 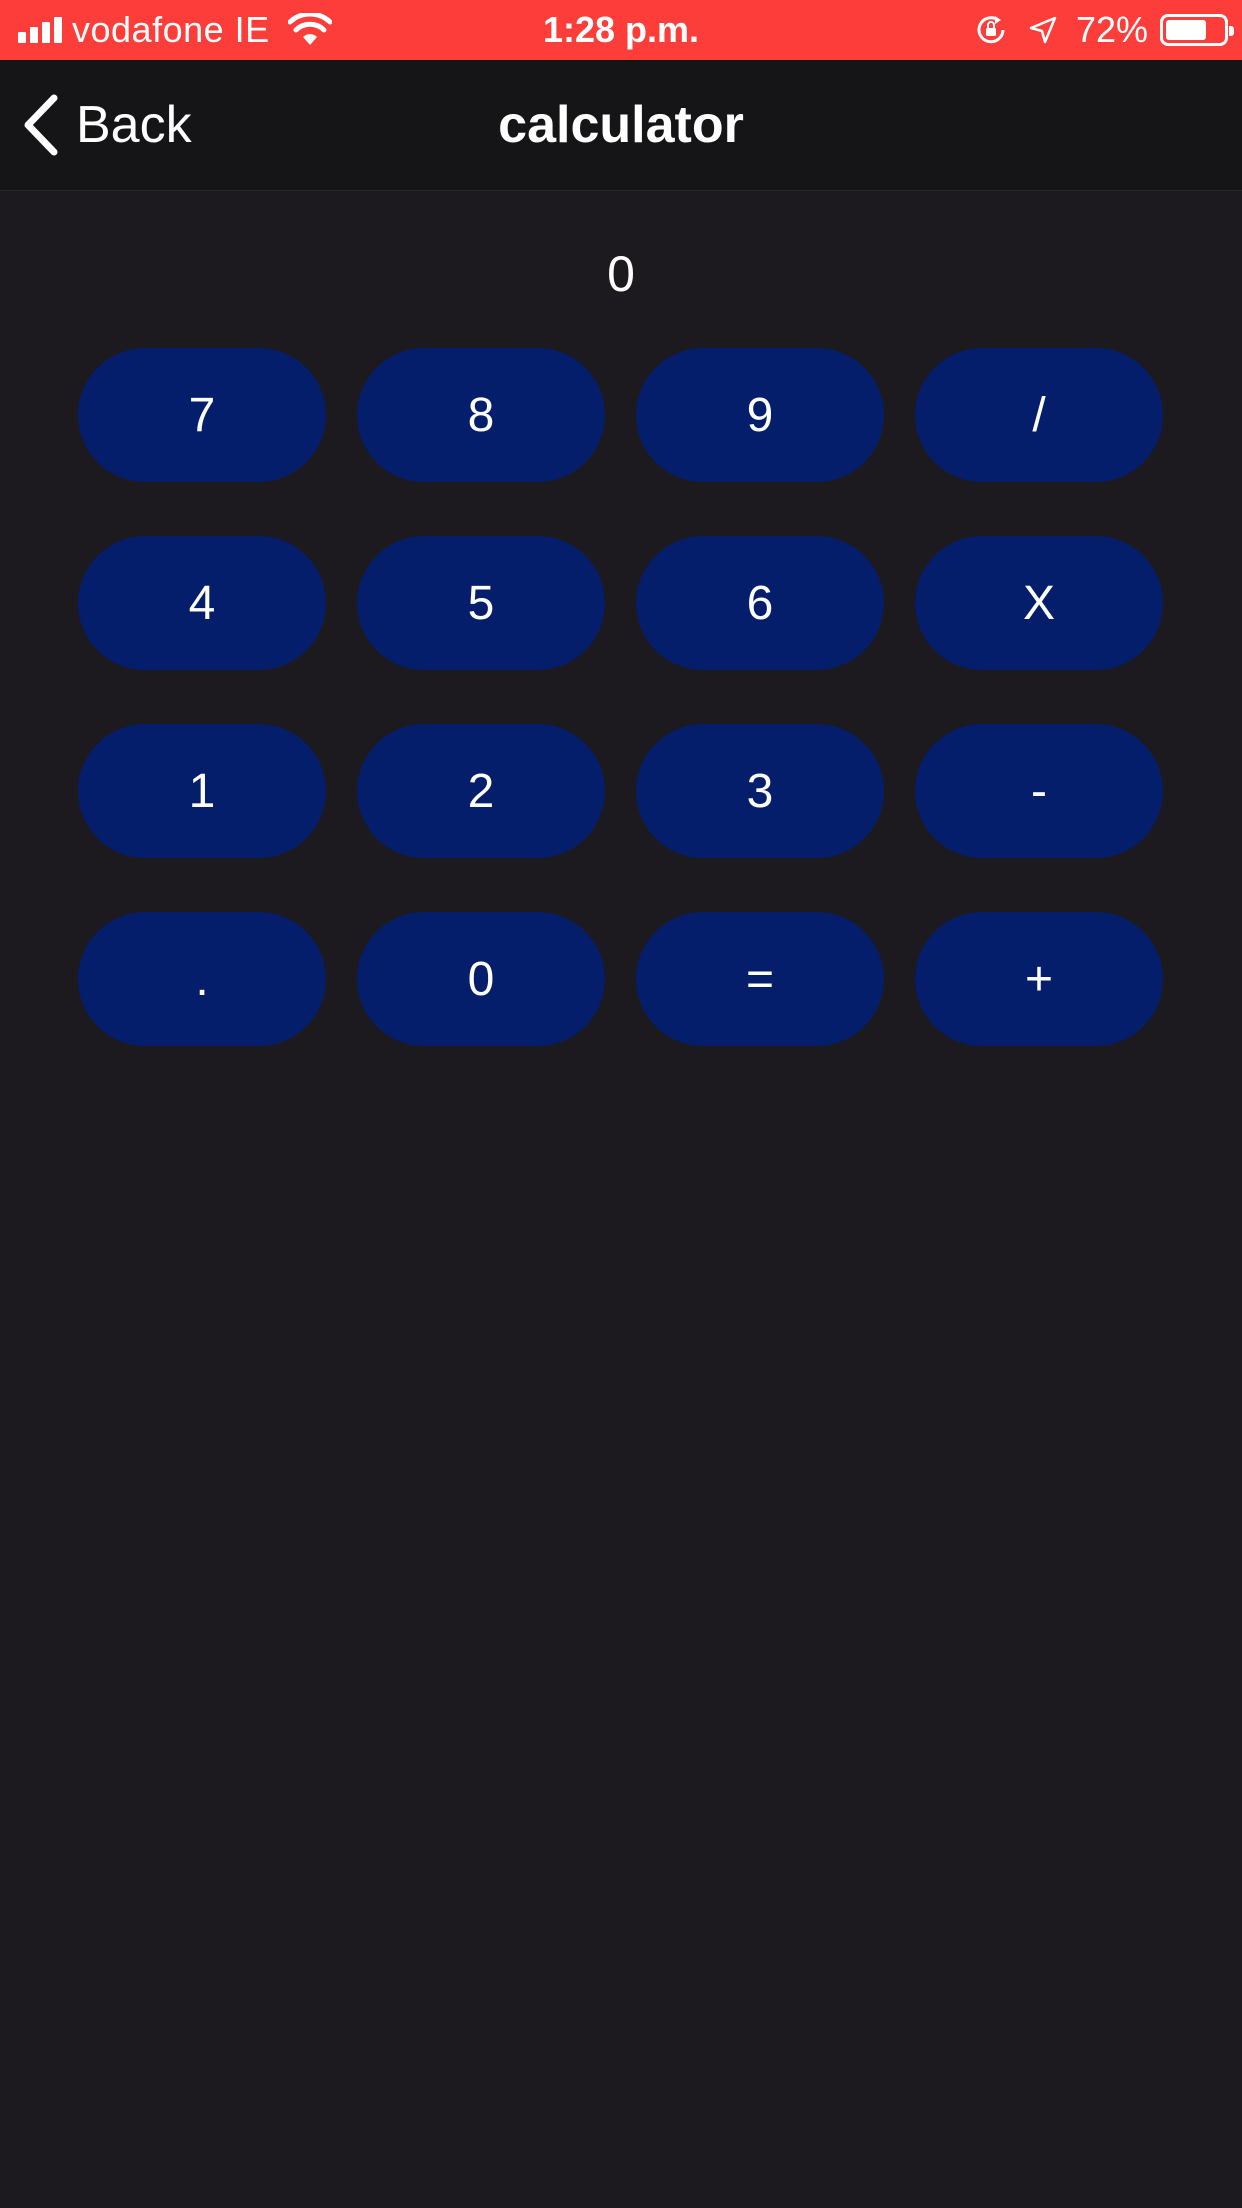 What do you see at coordinates (481, 415) in the screenshot?
I see `key-8-button: 8` at bounding box center [481, 415].